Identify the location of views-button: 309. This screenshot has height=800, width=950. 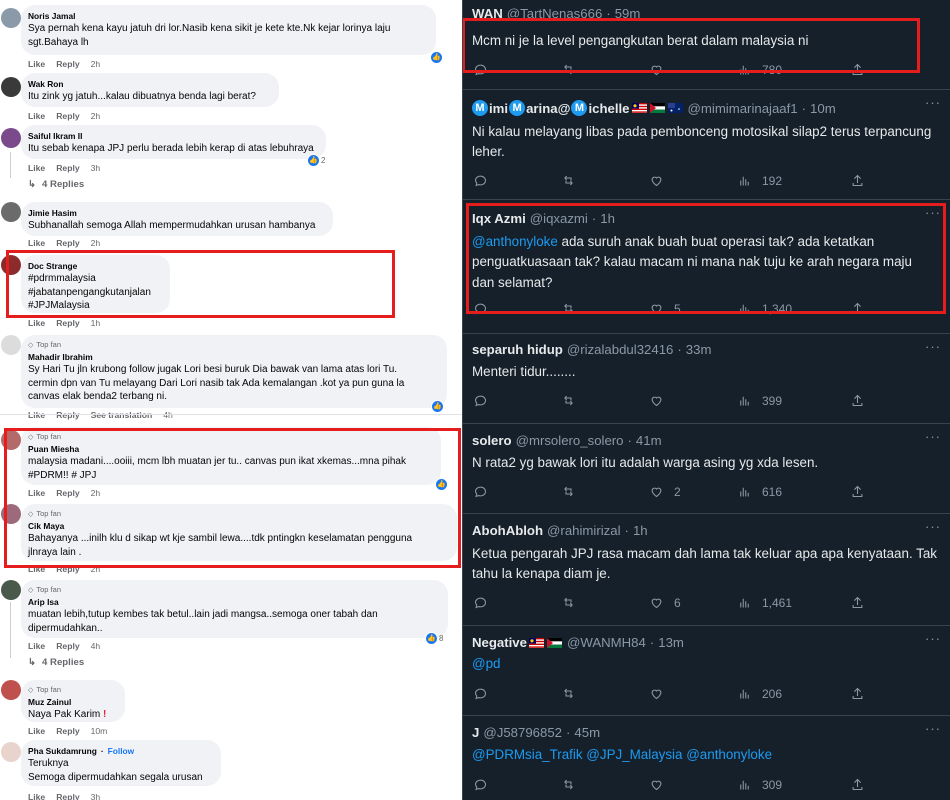
(759, 784).